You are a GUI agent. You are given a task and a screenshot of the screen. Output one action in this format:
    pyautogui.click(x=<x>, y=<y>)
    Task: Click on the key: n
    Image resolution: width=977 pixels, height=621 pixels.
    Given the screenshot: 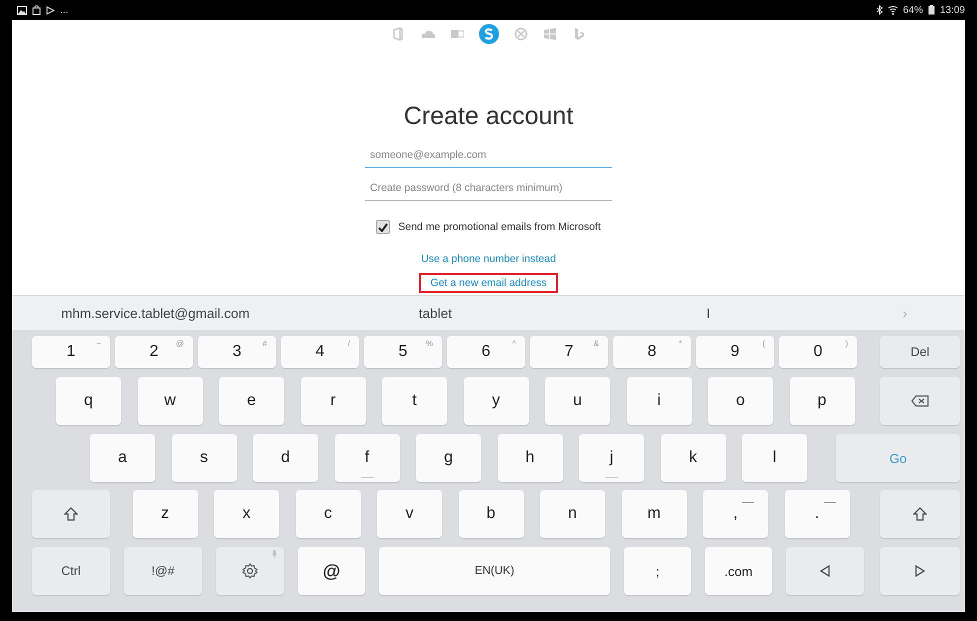 What is the action you would take?
    pyautogui.click(x=572, y=514)
    